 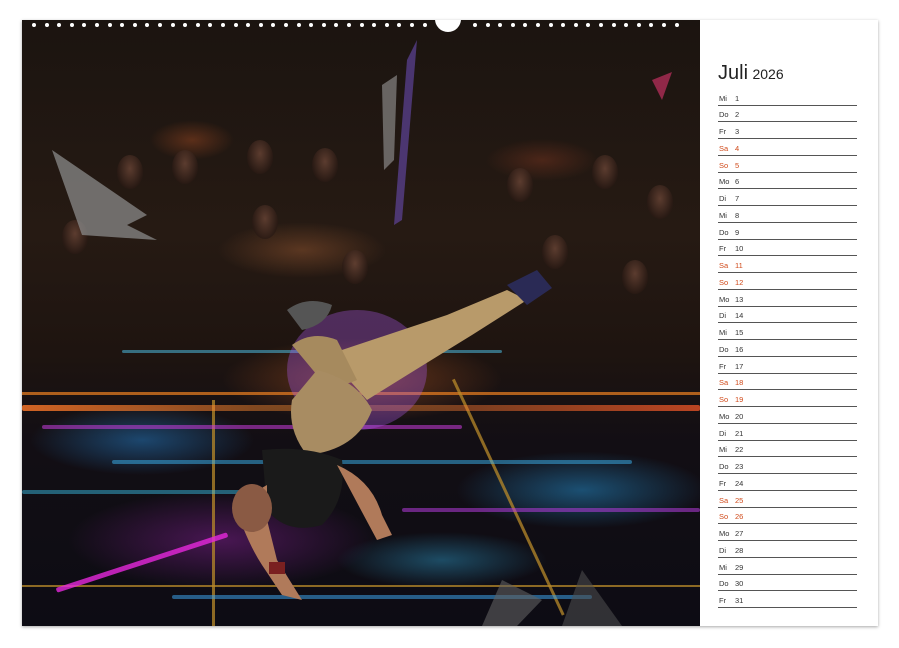 I want to click on day-number: 2, so click(x=737, y=115).